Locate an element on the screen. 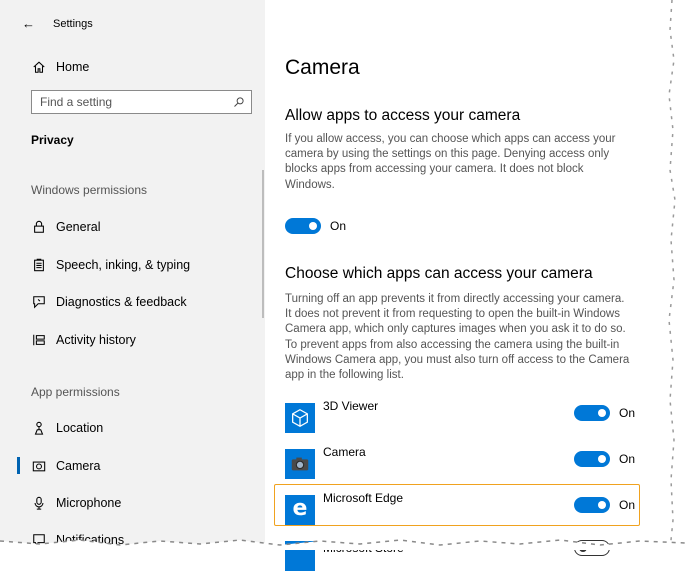 This screenshot has width=685, height=571. search-input is located at coordinates (135, 102).